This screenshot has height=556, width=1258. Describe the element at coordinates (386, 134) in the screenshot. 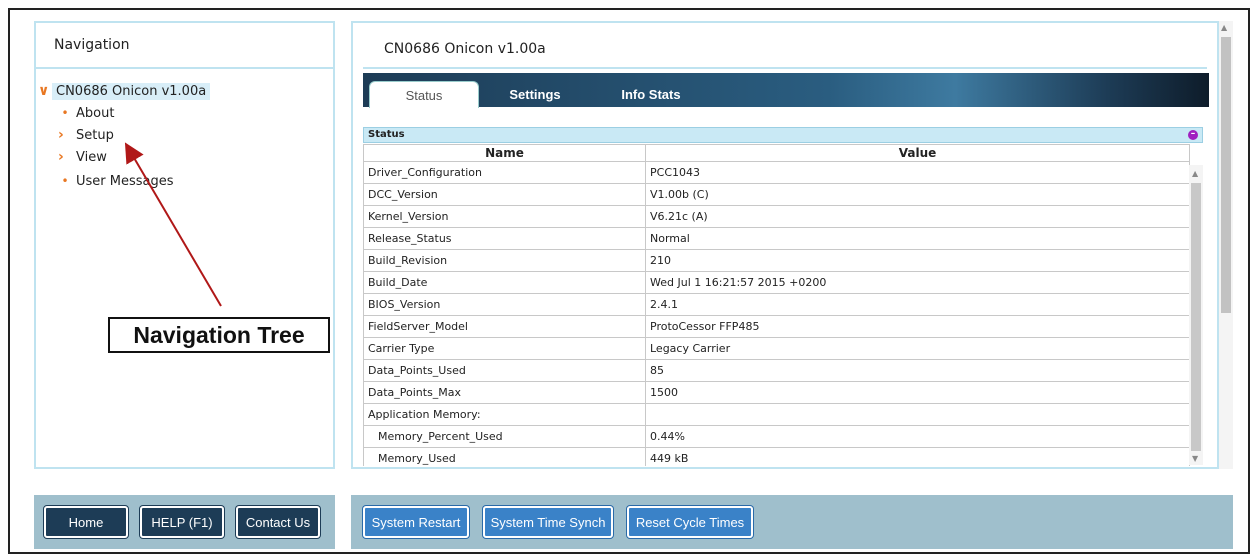

I see `status-section-title: Status` at that location.